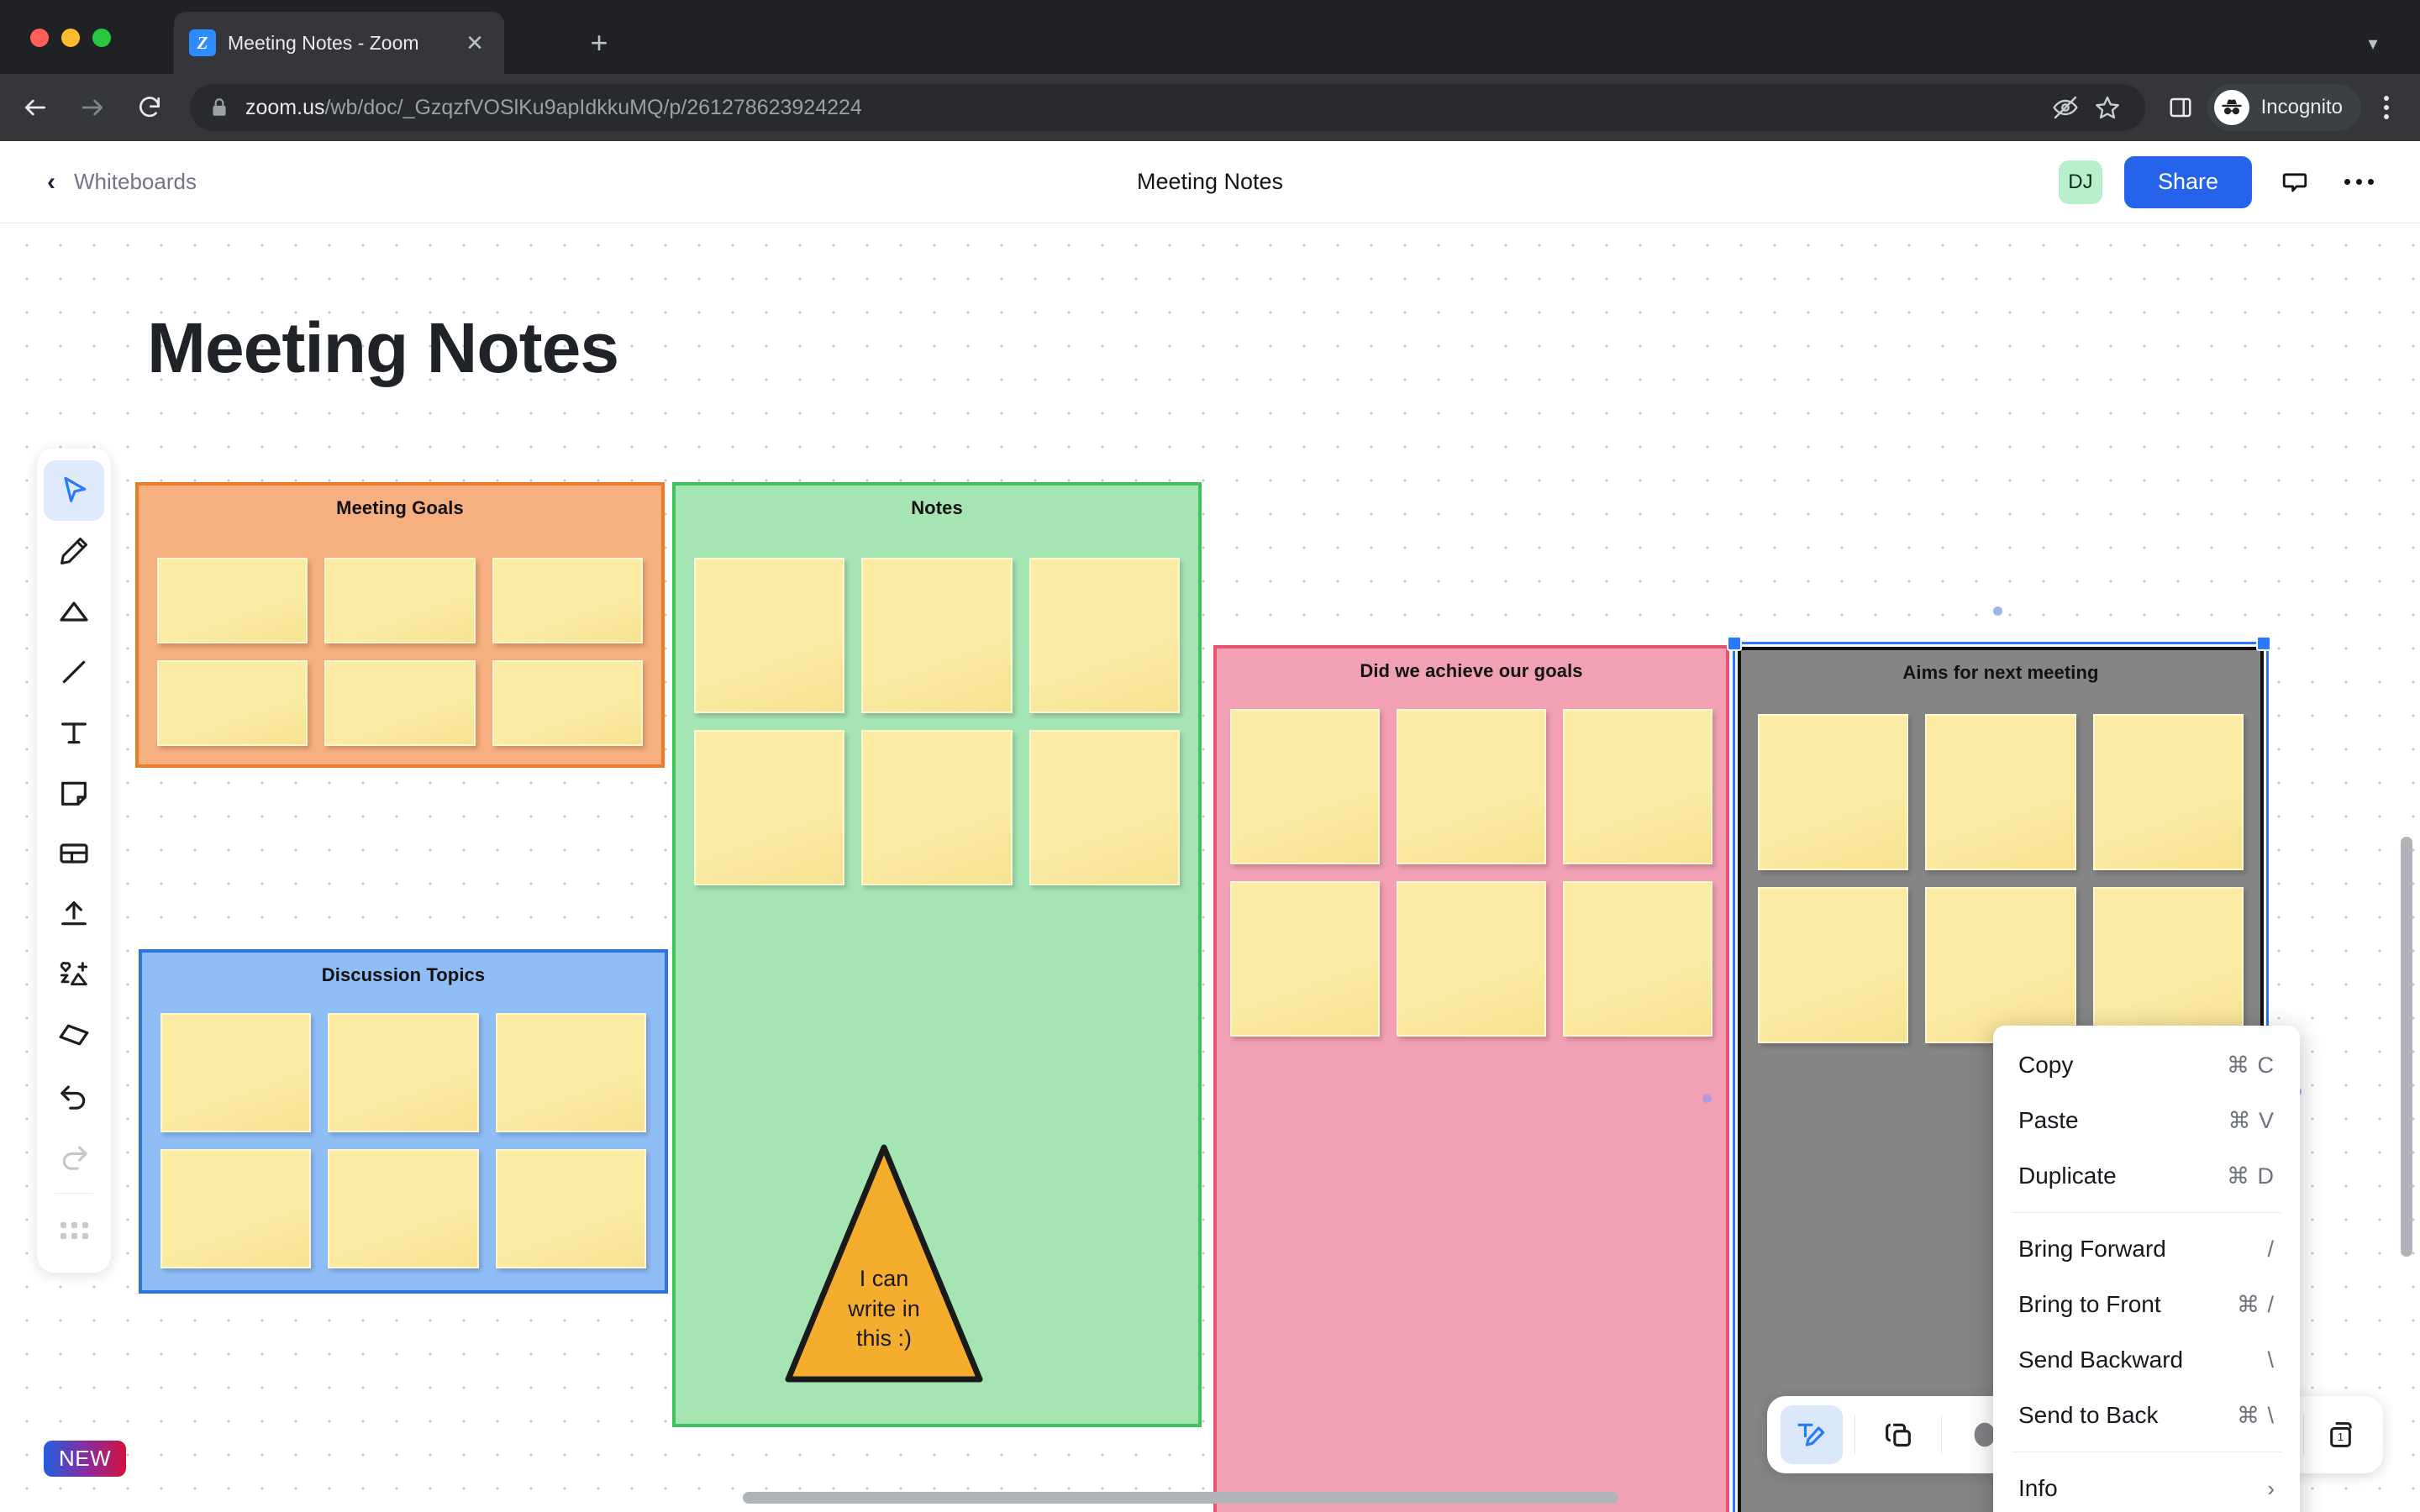  What do you see at coordinates (2147, 1249) in the screenshot?
I see `menu-item-bring-forward: Bring Forward /` at bounding box center [2147, 1249].